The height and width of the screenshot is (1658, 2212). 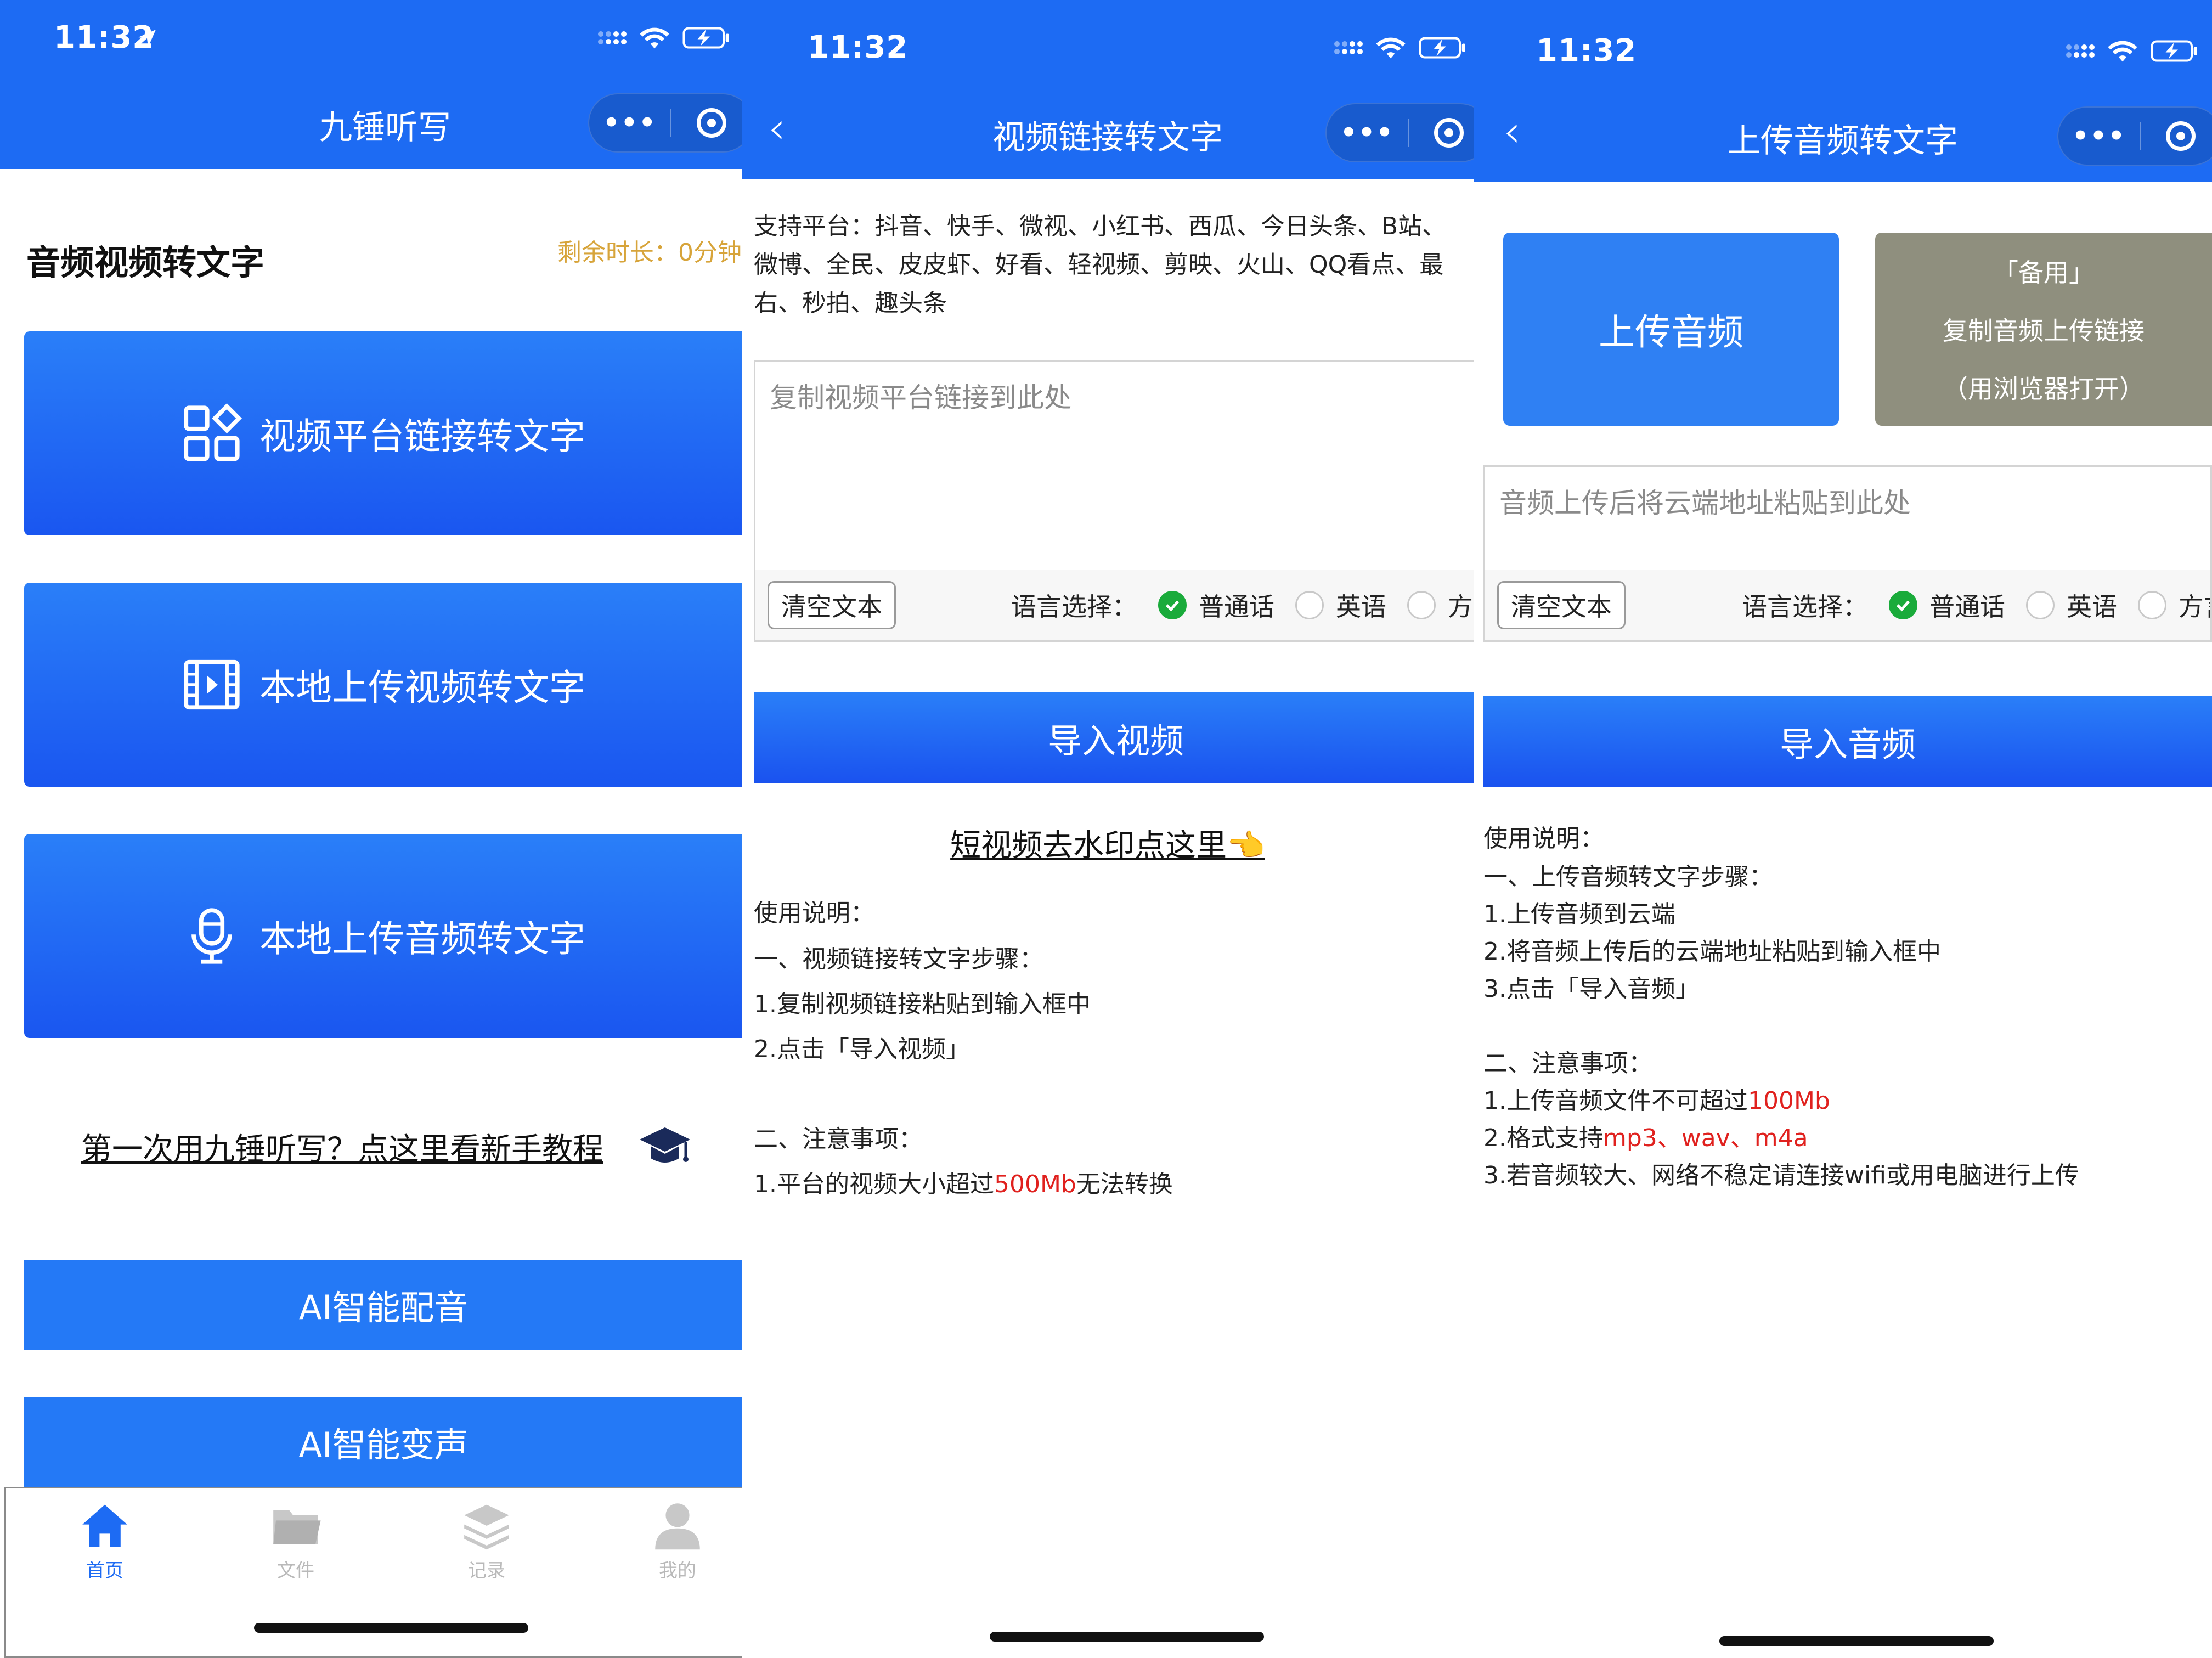 I want to click on tab-records: 记录, so click(x=486, y=1540).